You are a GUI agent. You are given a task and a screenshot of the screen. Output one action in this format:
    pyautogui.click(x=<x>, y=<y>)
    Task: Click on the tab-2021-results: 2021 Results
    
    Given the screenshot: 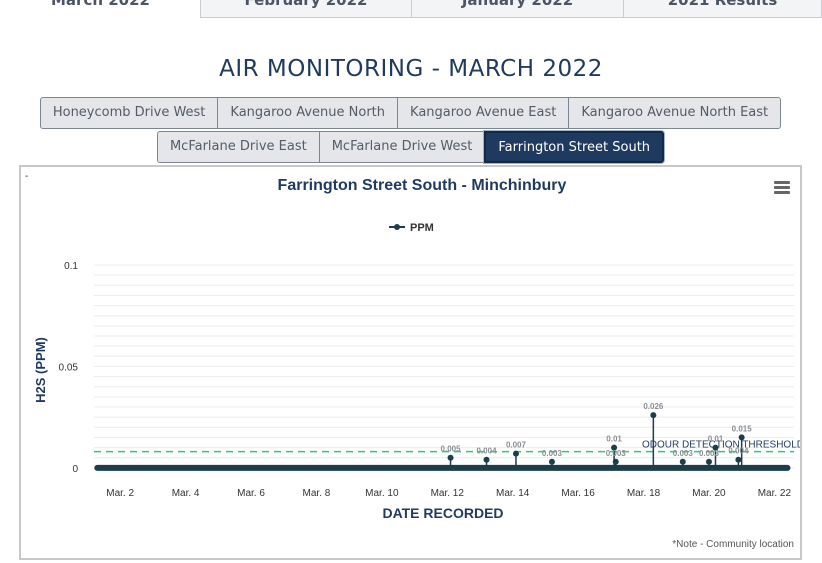 What is the action you would take?
    pyautogui.click(x=722, y=9)
    